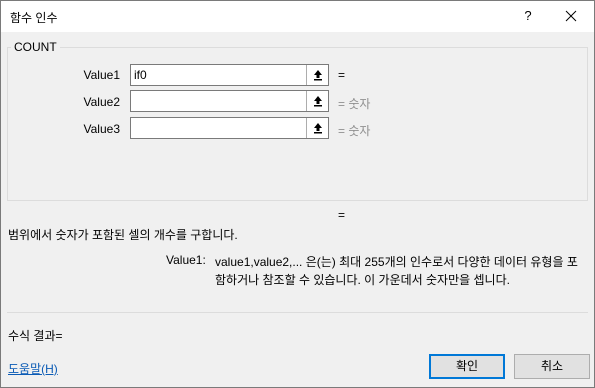 The width and height of the screenshot is (595, 388). I want to click on arg-input-value1, so click(218, 75).